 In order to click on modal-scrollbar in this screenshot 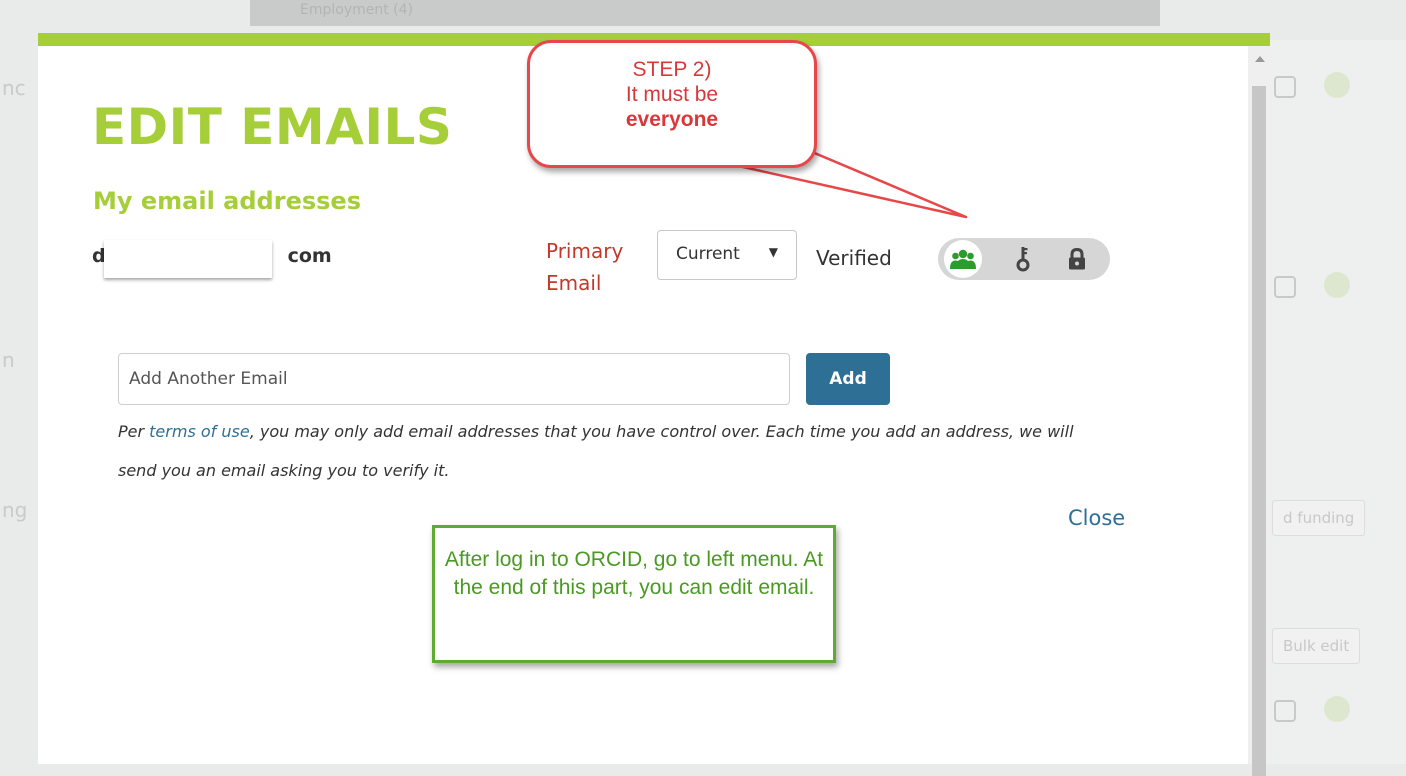, I will do `click(1259, 411)`.